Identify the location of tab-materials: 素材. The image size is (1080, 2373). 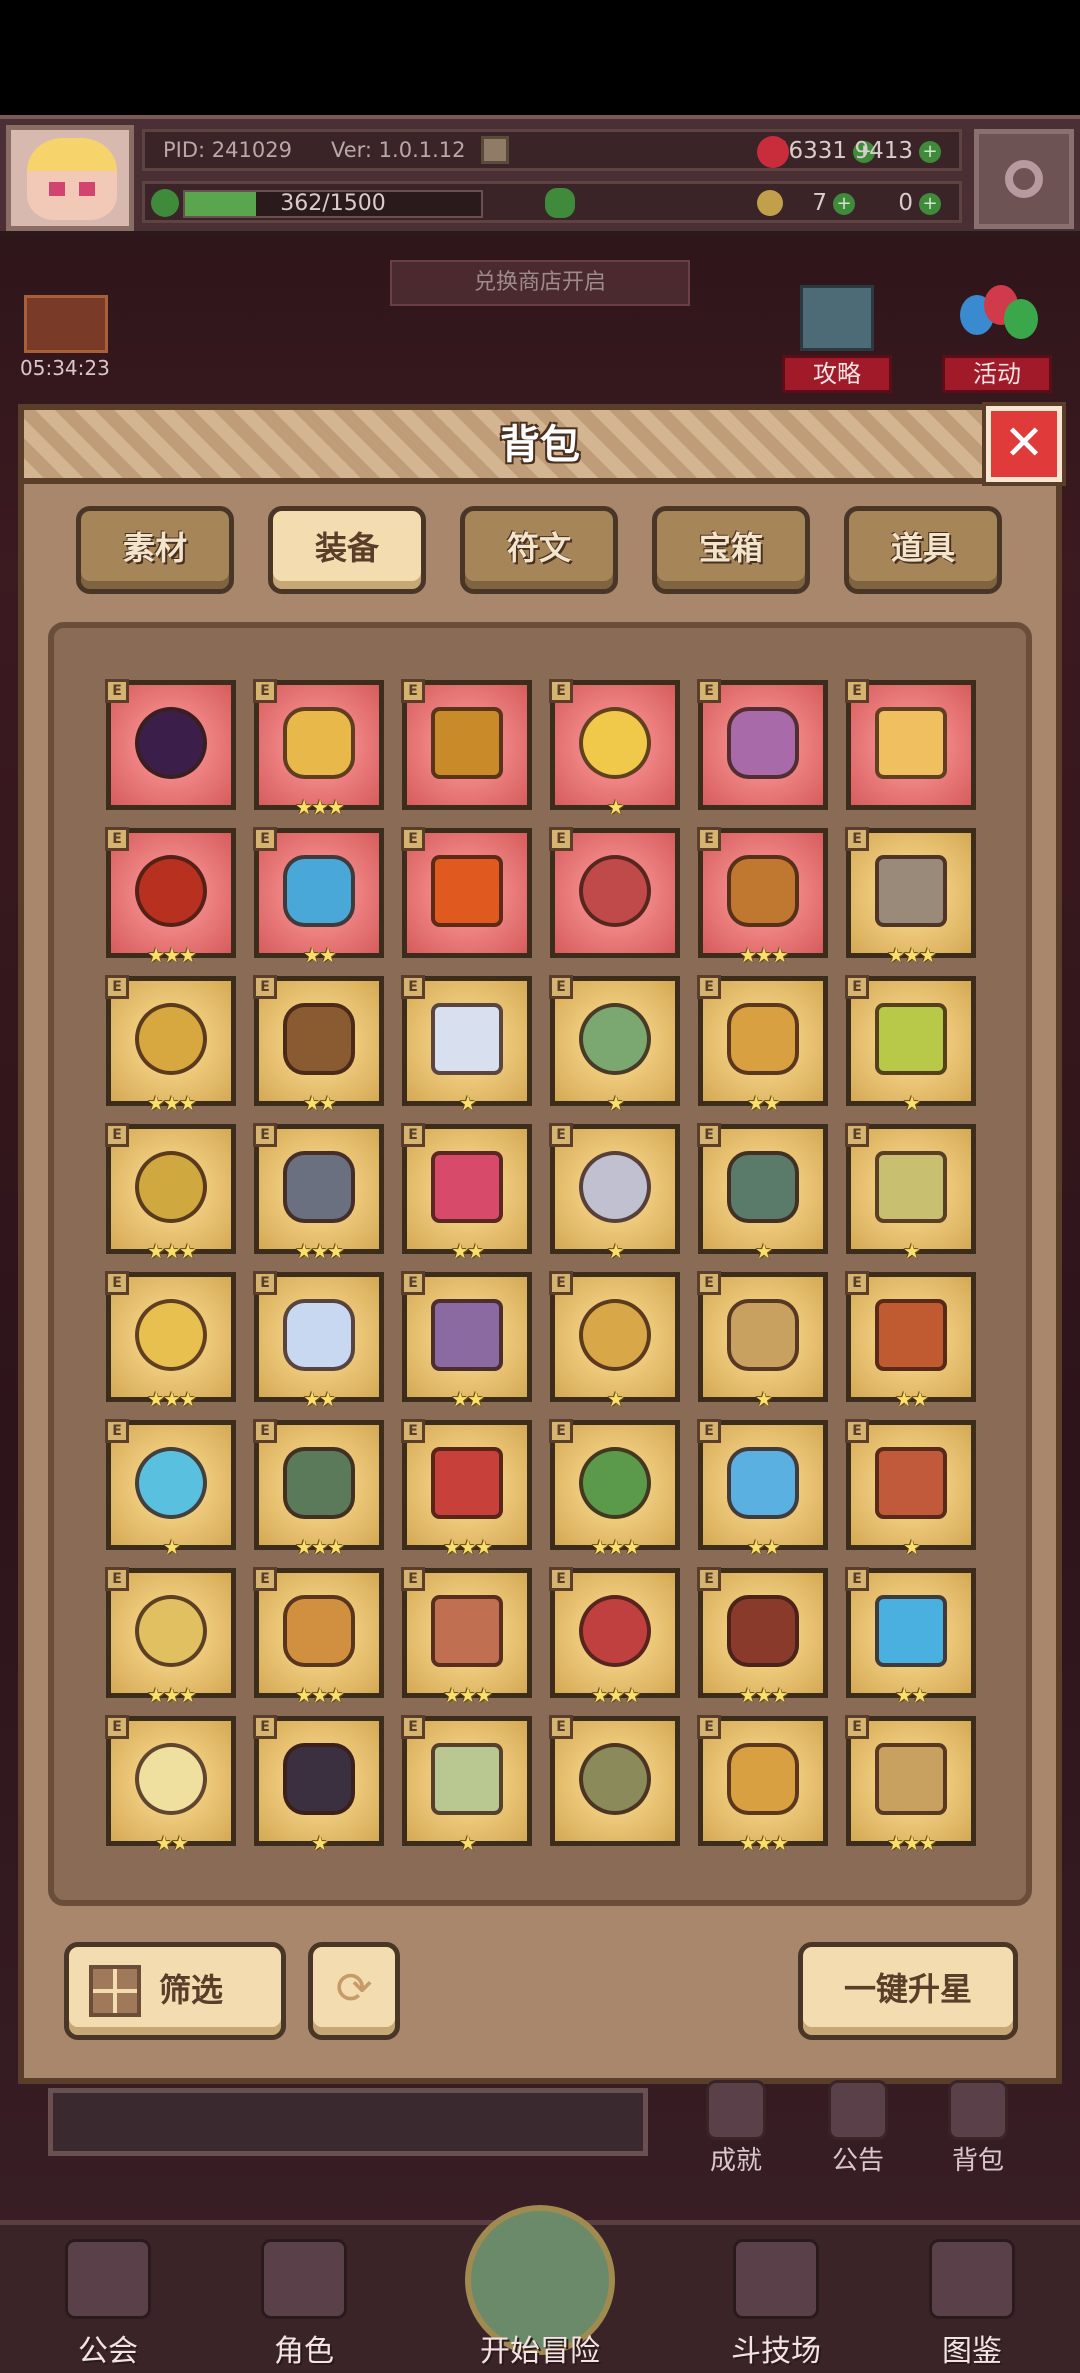
(155, 550).